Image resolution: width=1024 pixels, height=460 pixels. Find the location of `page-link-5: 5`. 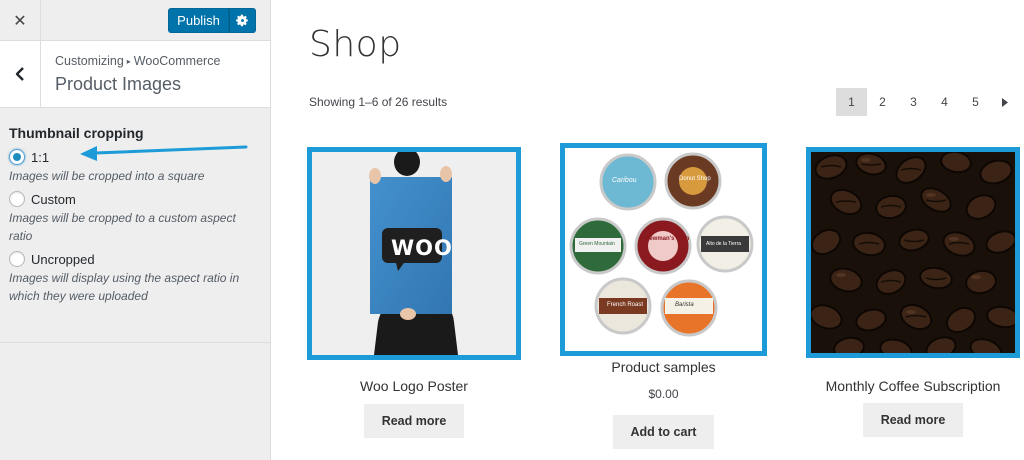

page-link-5: 5 is located at coordinates (975, 102).